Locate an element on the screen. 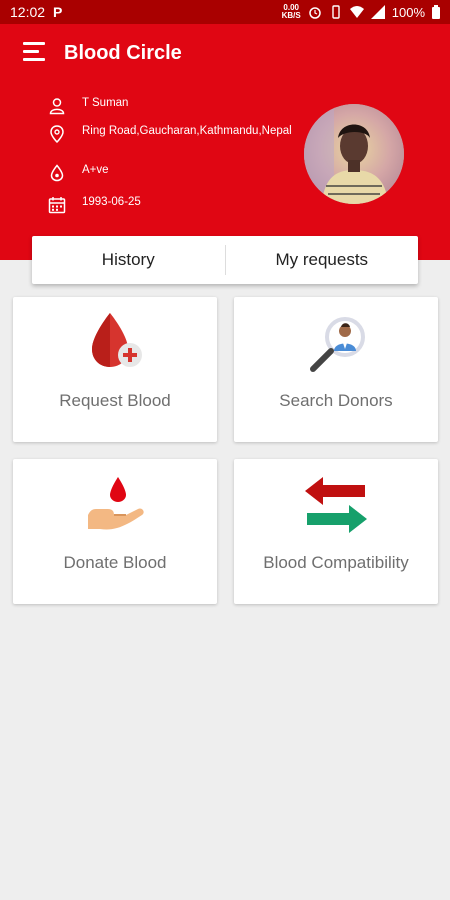  search-donors-label: Search Donors is located at coordinates (336, 400).